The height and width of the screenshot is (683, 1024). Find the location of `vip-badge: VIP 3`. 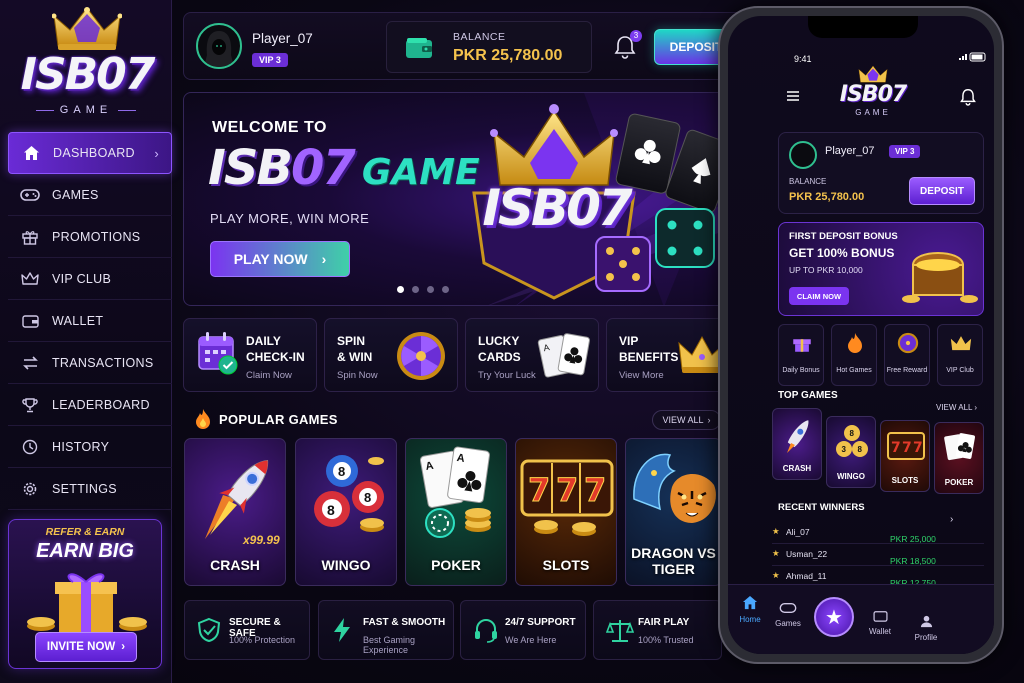

vip-badge: VIP 3 is located at coordinates (270, 60).